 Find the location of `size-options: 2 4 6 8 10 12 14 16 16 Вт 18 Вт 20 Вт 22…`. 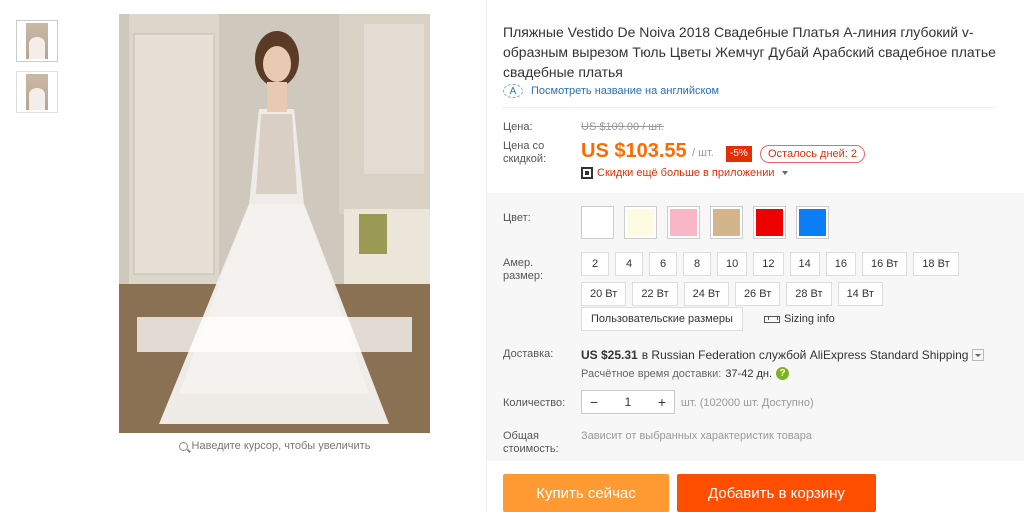

size-options: 2 4 6 8 10 12 14 16 16 Вт 18 Вт 20 Вт 22… is located at coordinates (786, 279).